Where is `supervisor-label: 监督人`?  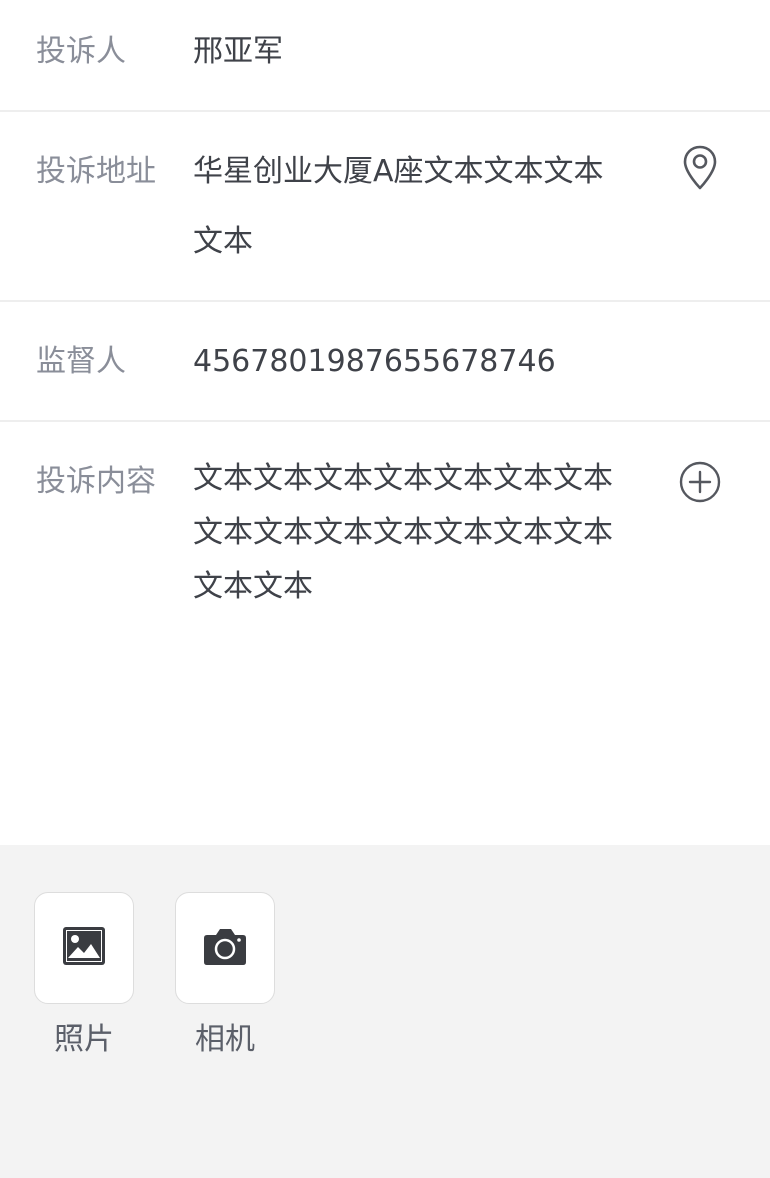 supervisor-label: 监督人 is located at coordinates (81, 361).